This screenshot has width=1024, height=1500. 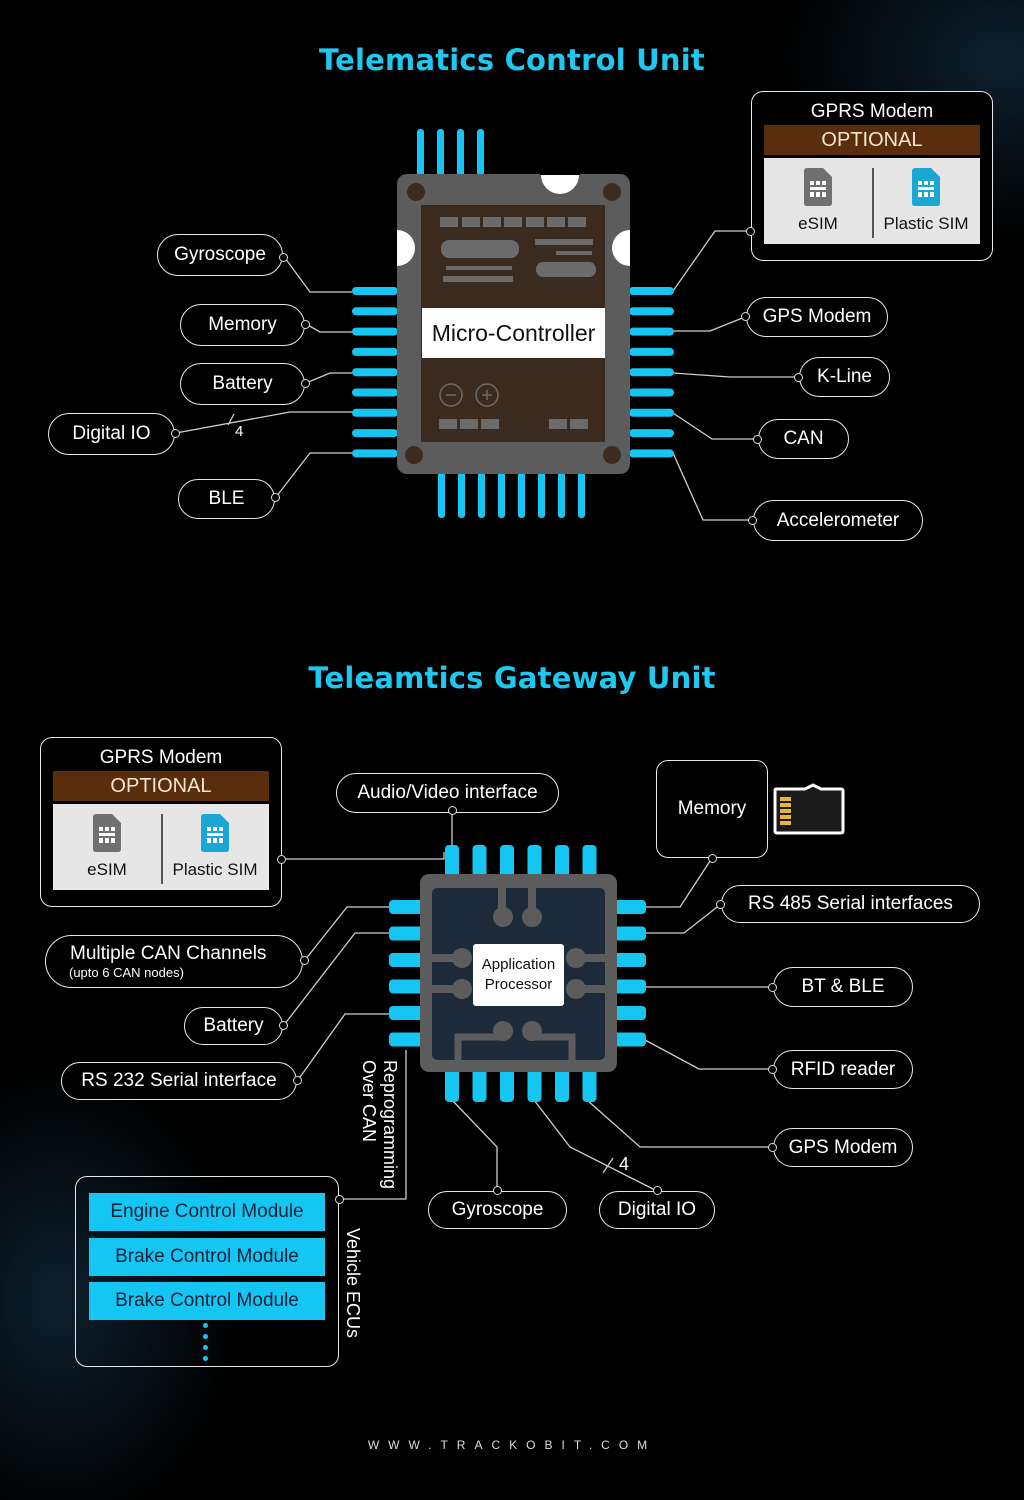 I want to click on pill-gyroscope: Gyroscope, so click(x=220, y=255).